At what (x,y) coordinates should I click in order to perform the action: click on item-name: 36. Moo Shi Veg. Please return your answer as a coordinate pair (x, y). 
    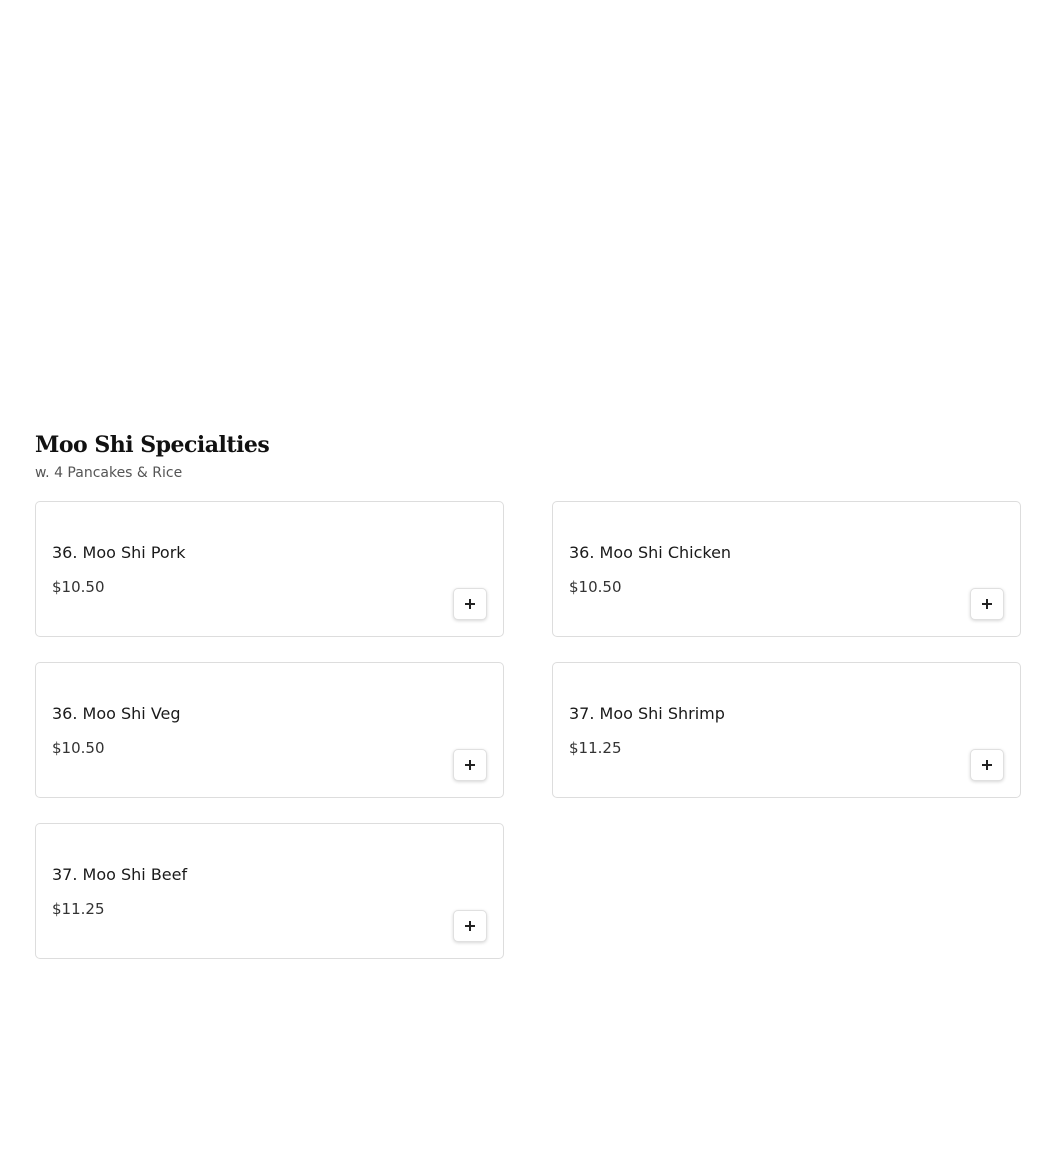
    Looking at the image, I should click on (116, 713).